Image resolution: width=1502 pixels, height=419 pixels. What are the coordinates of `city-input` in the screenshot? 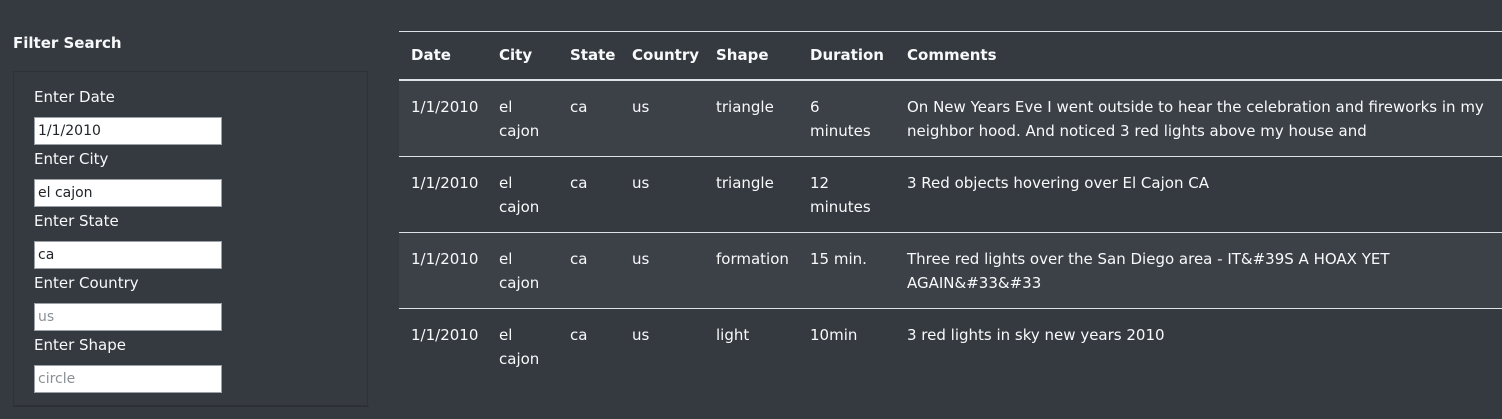 It's located at (128, 193).